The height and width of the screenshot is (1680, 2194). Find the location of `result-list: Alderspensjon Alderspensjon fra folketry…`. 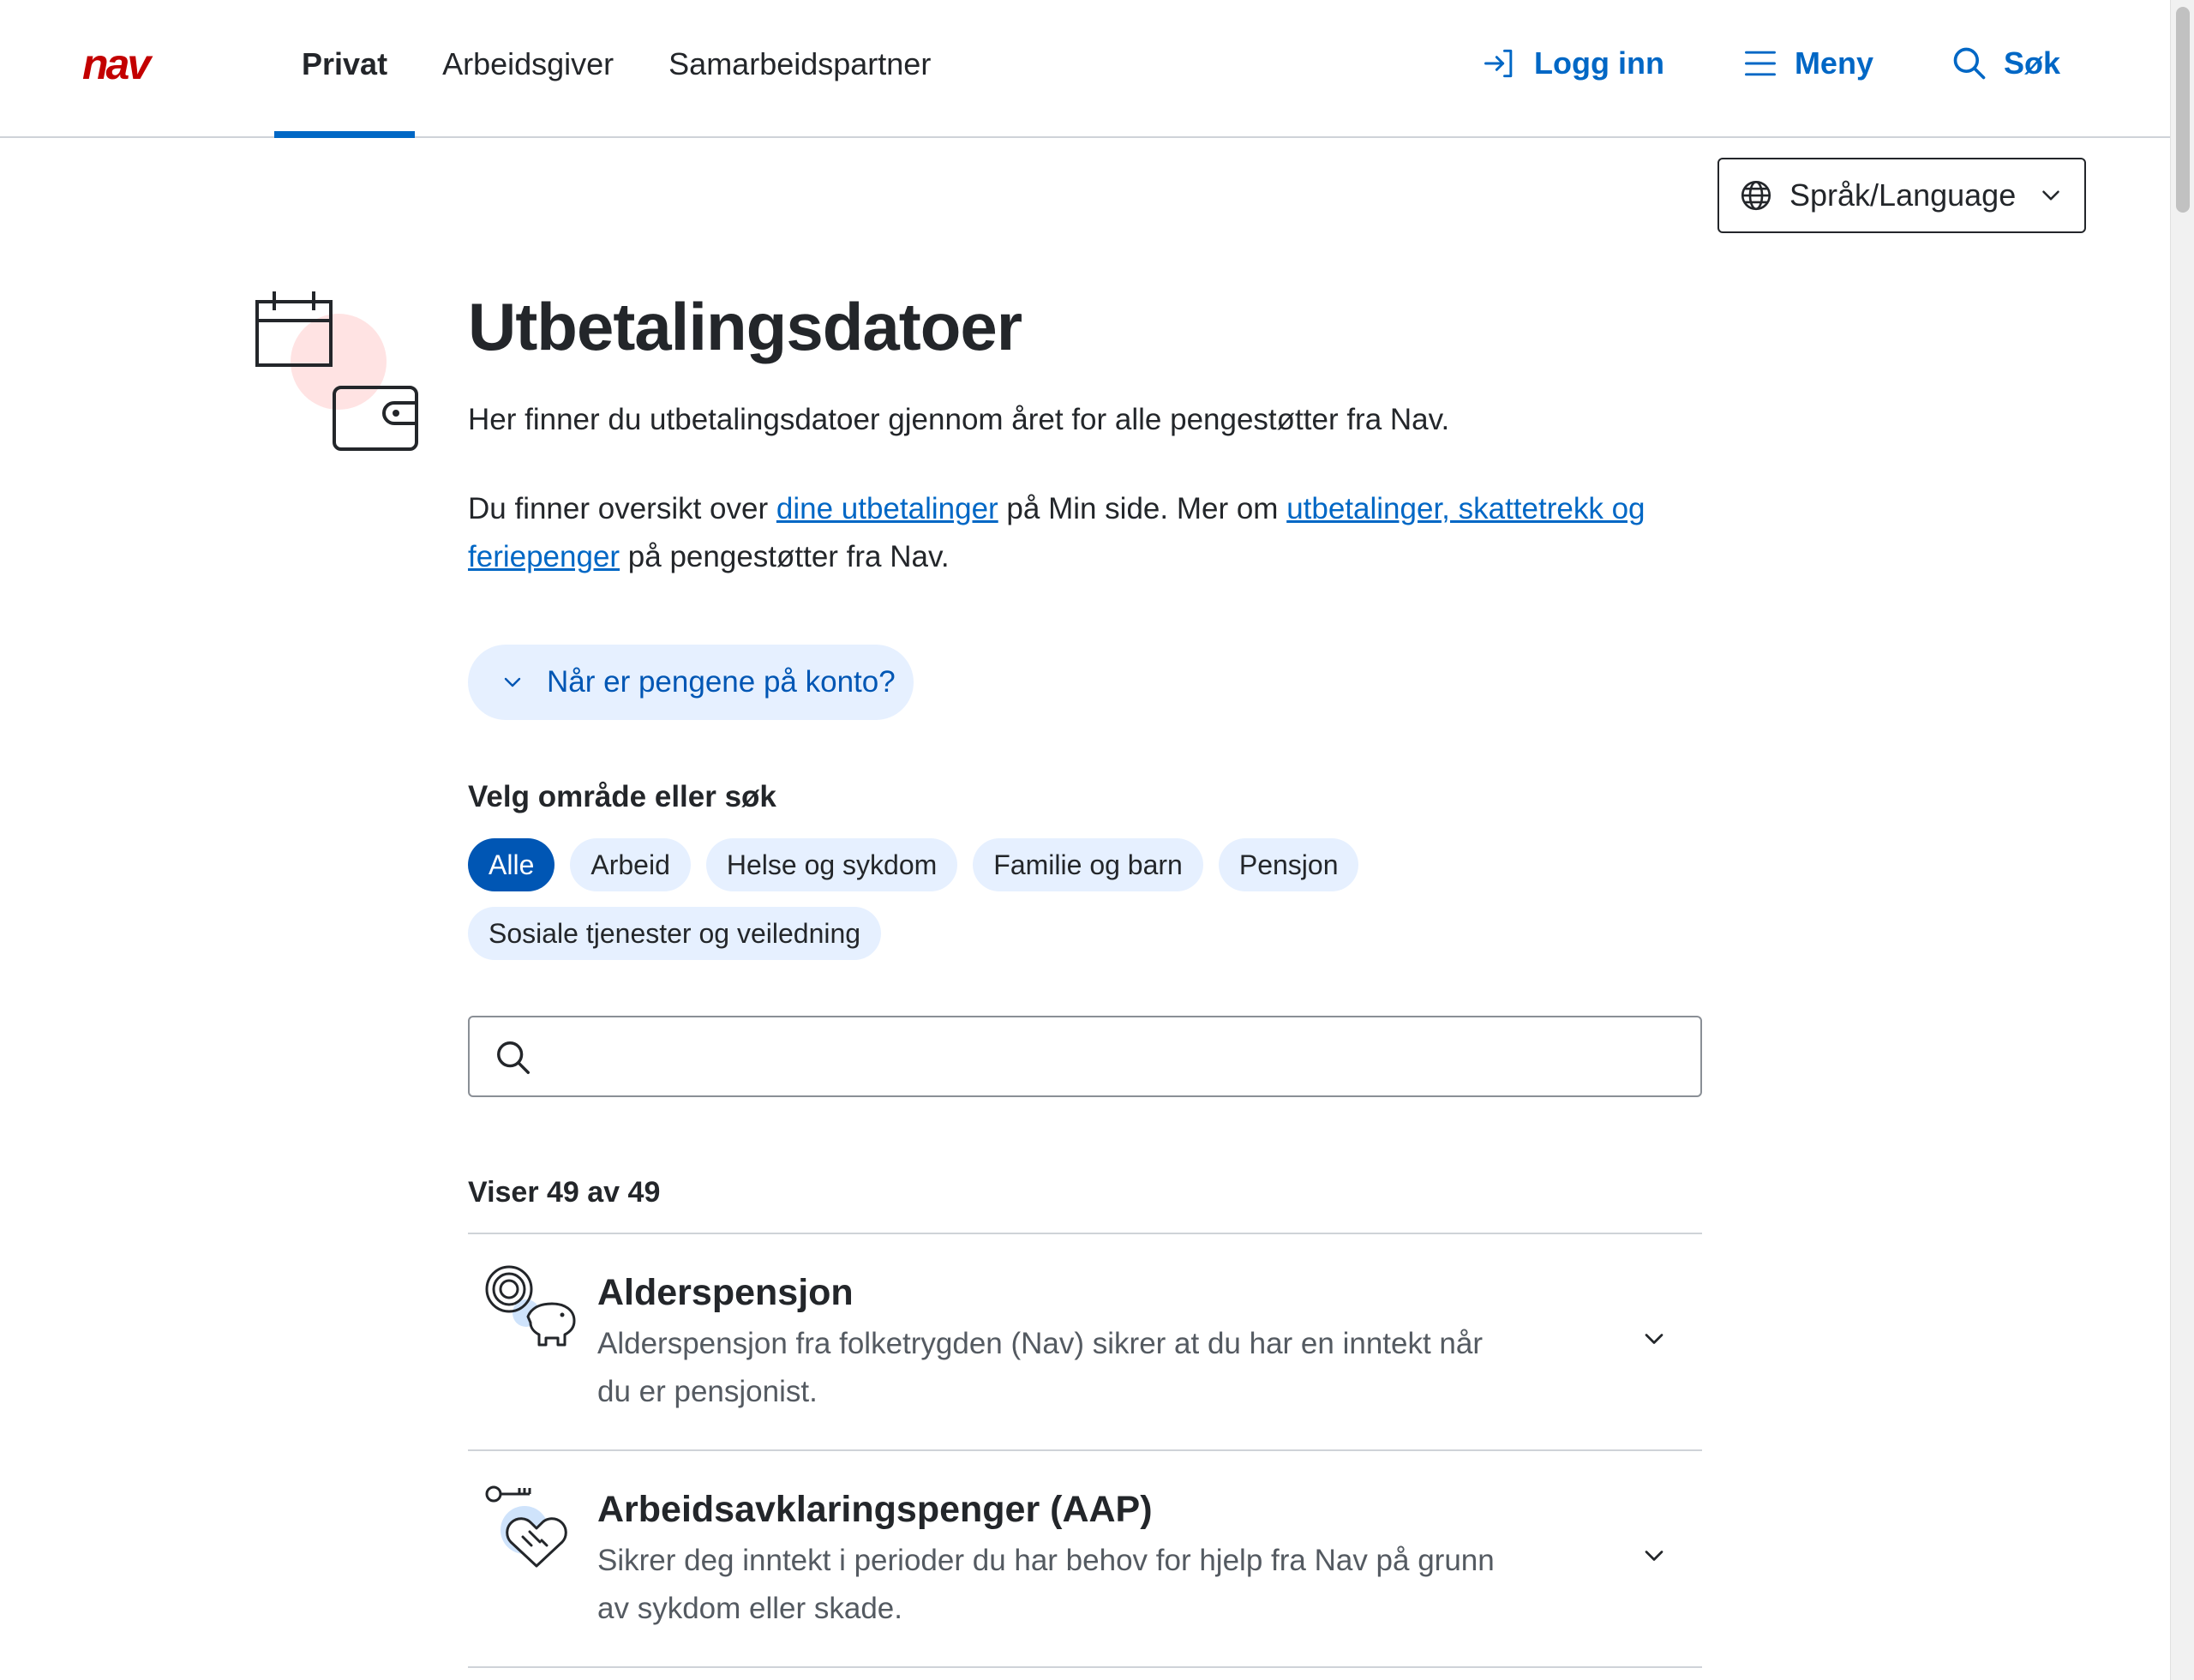

result-list: Alderspensjon Alderspensjon fra folketry… is located at coordinates (1085, 1450).